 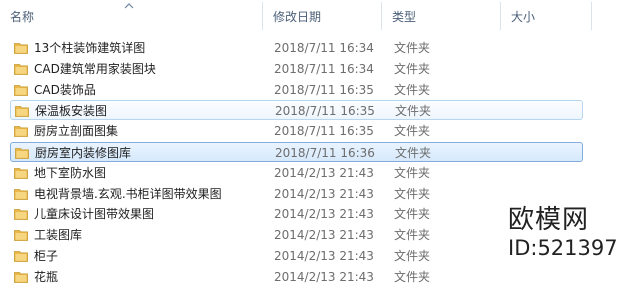 What do you see at coordinates (65, 89) in the screenshot?
I see `file-name: CAD装饰品` at bounding box center [65, 89].